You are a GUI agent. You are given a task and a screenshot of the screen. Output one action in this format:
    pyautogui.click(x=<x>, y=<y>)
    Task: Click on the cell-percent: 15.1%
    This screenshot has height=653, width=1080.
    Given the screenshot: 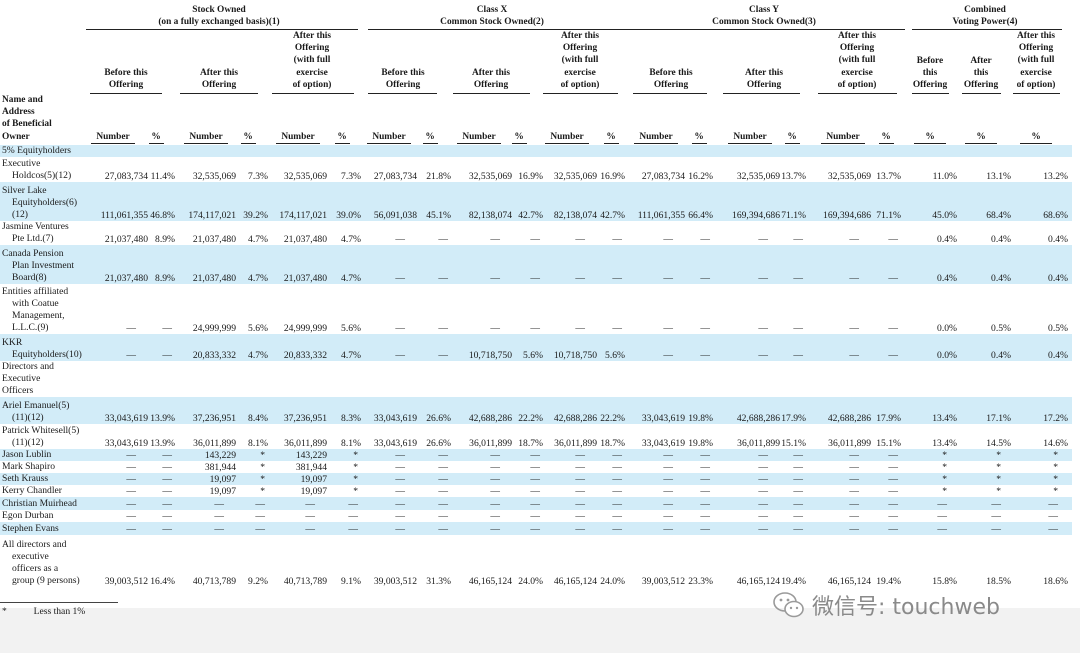 What is the action you would take?
    pyautogui.click(x=888, y=443)
    